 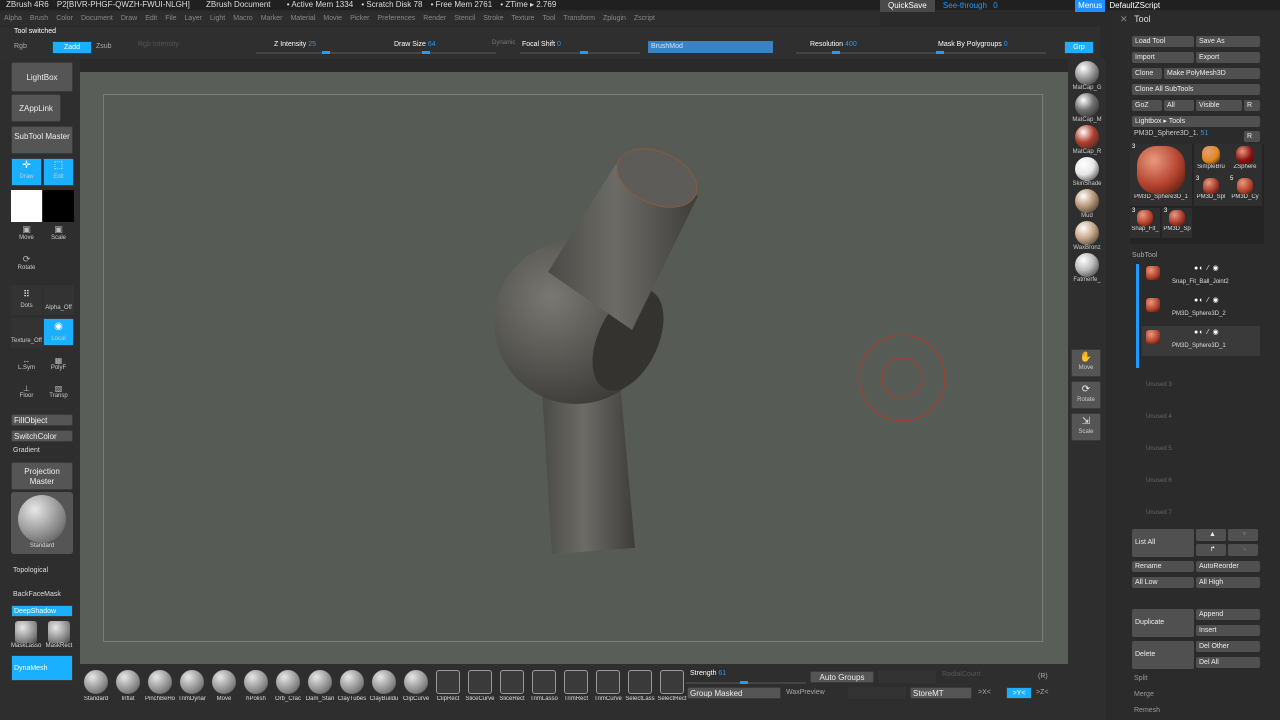 What do you see at coordinates (436, 52) in the screenshot?
I see `draw-size-track` at bounding box center [436, 52].